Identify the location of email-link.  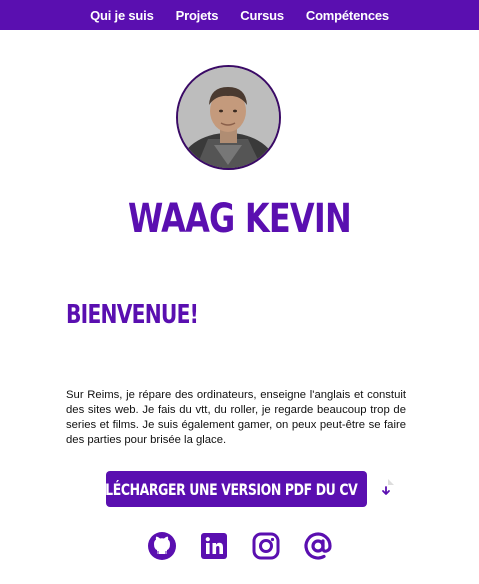
(318, 546).